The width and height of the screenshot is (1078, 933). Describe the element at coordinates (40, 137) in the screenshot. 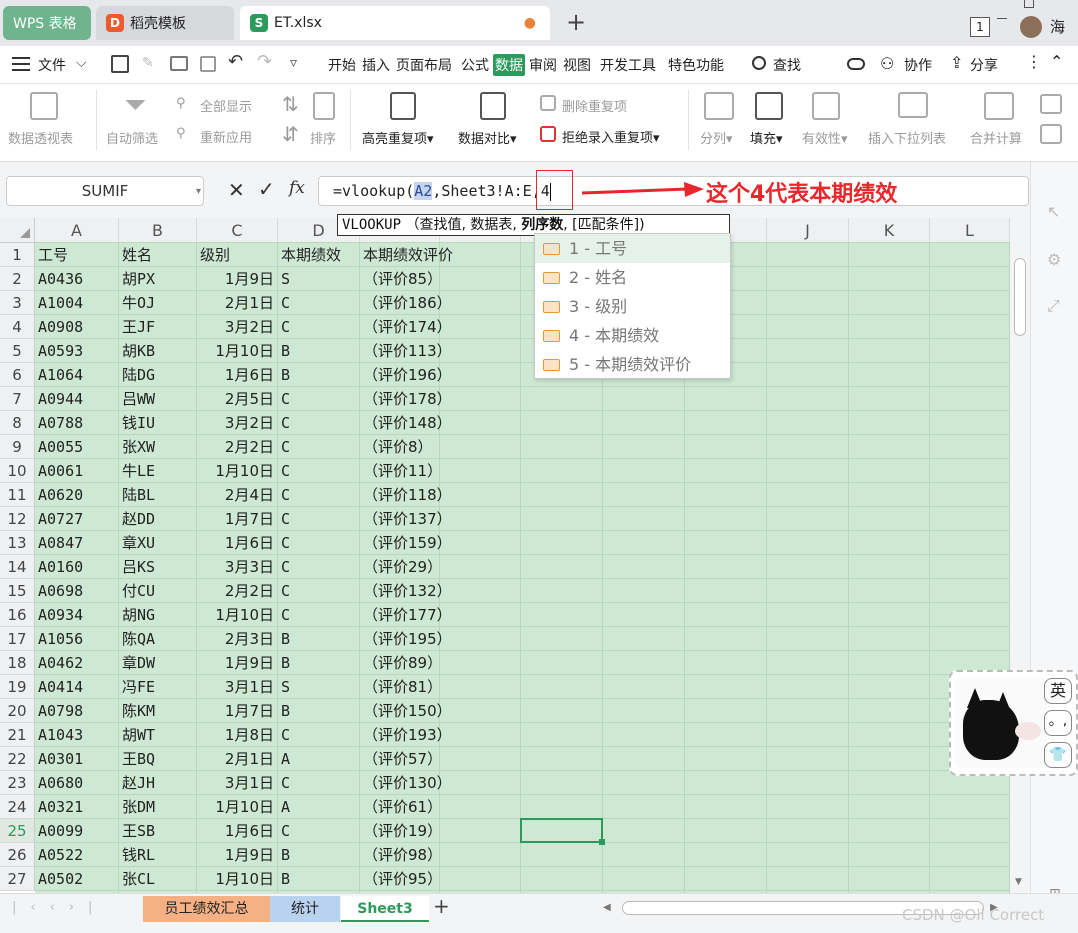

I see `pivot-table-button: 数据透视表` at that location.